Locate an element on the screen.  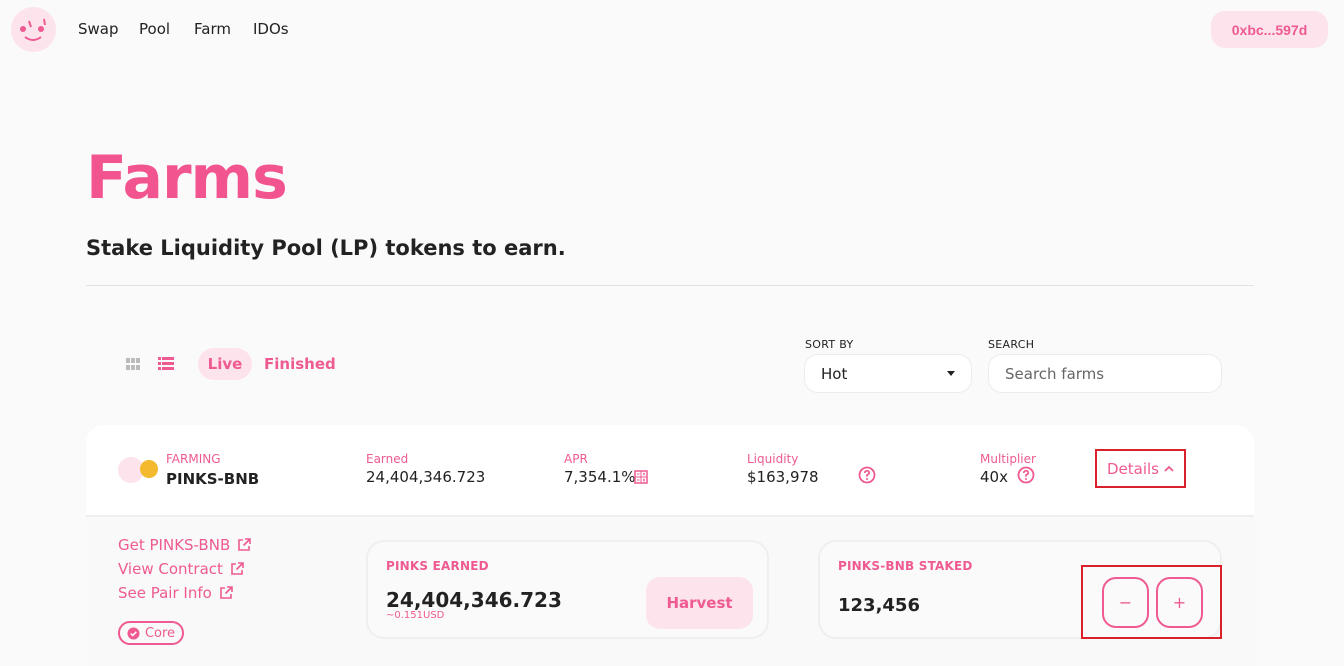
search-farms-input is located at coordinates (1105, 373).